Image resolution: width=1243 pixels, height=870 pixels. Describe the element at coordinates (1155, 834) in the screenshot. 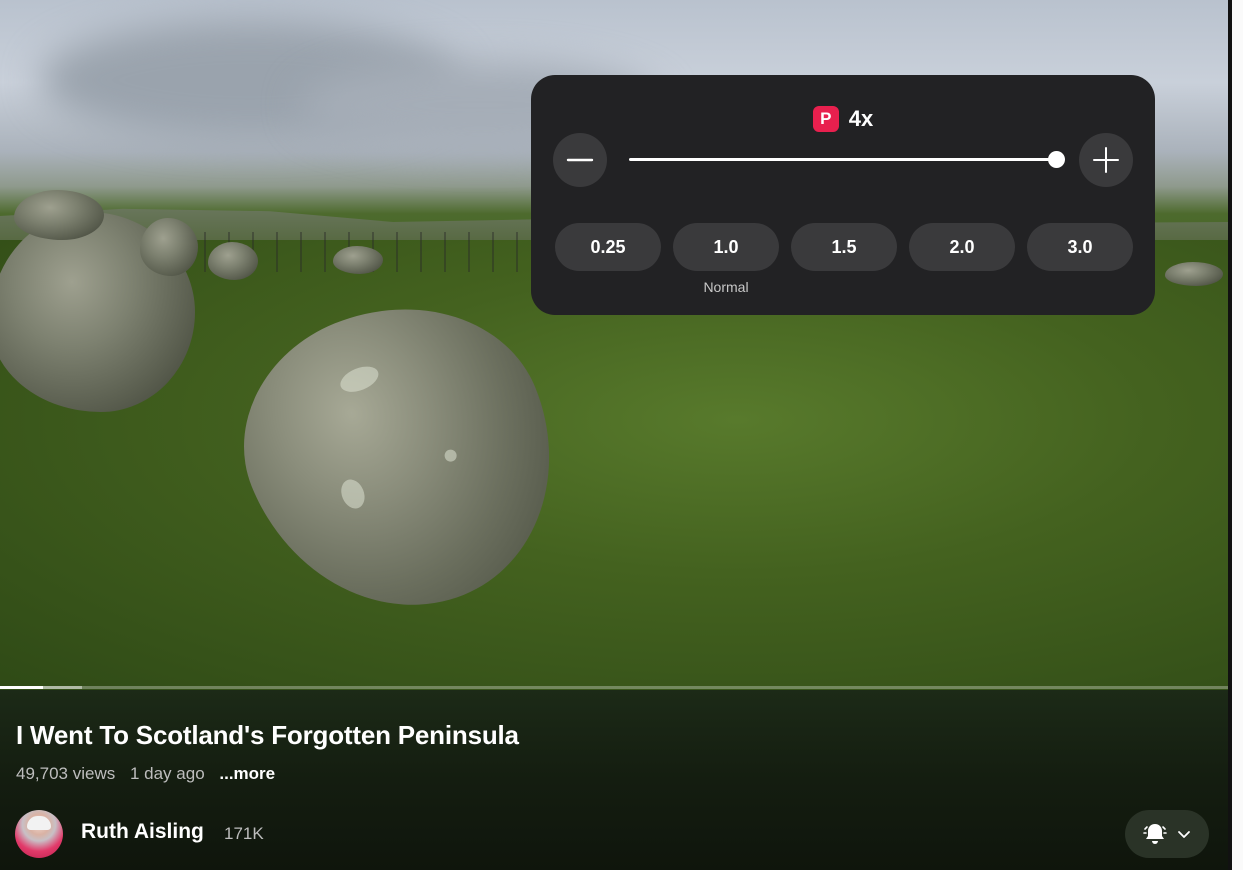

I see `bell-icon` at that location.